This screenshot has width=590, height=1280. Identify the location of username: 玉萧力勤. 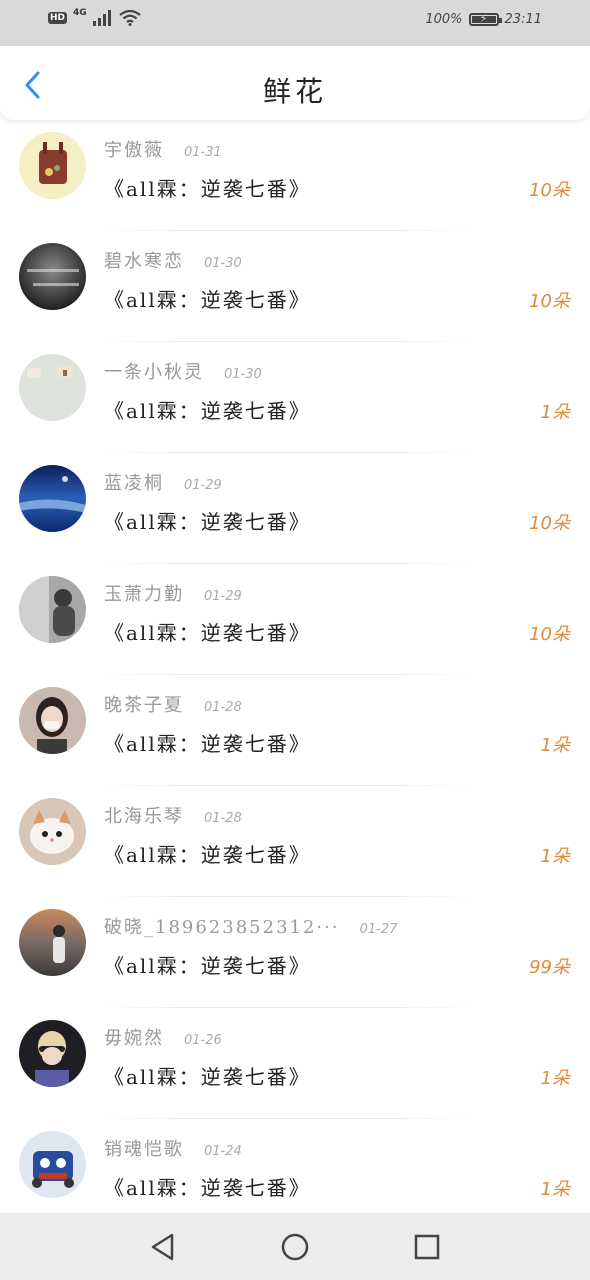
(144, 594).